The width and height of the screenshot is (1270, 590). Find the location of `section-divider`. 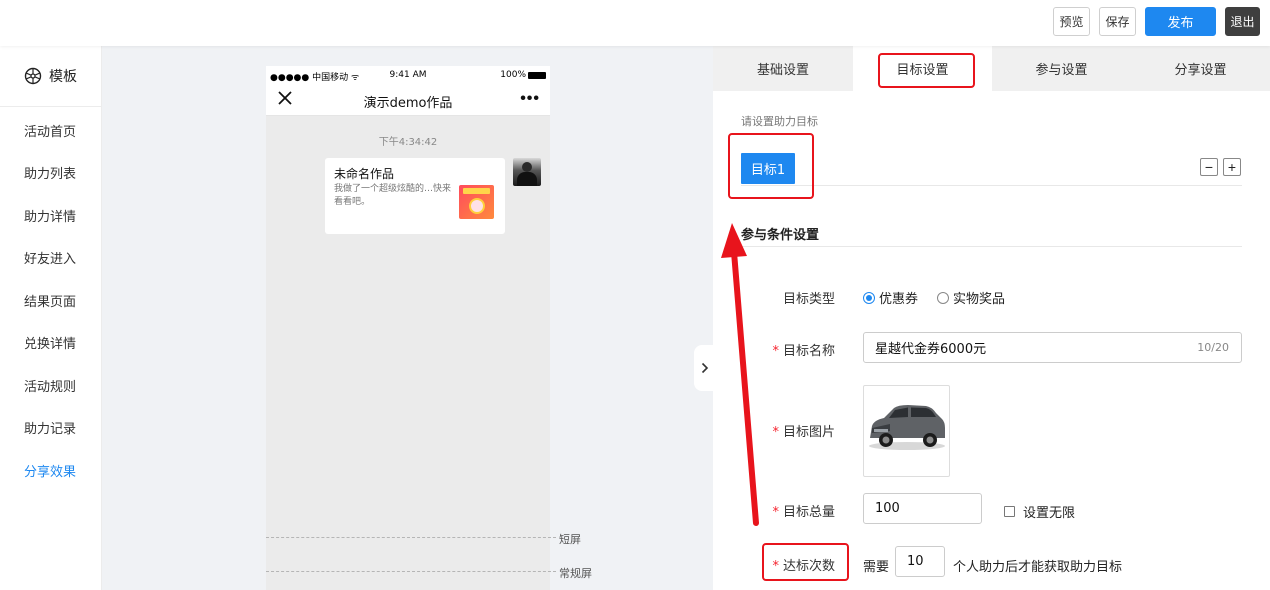

section-divider is located at coordinates (991, 246).